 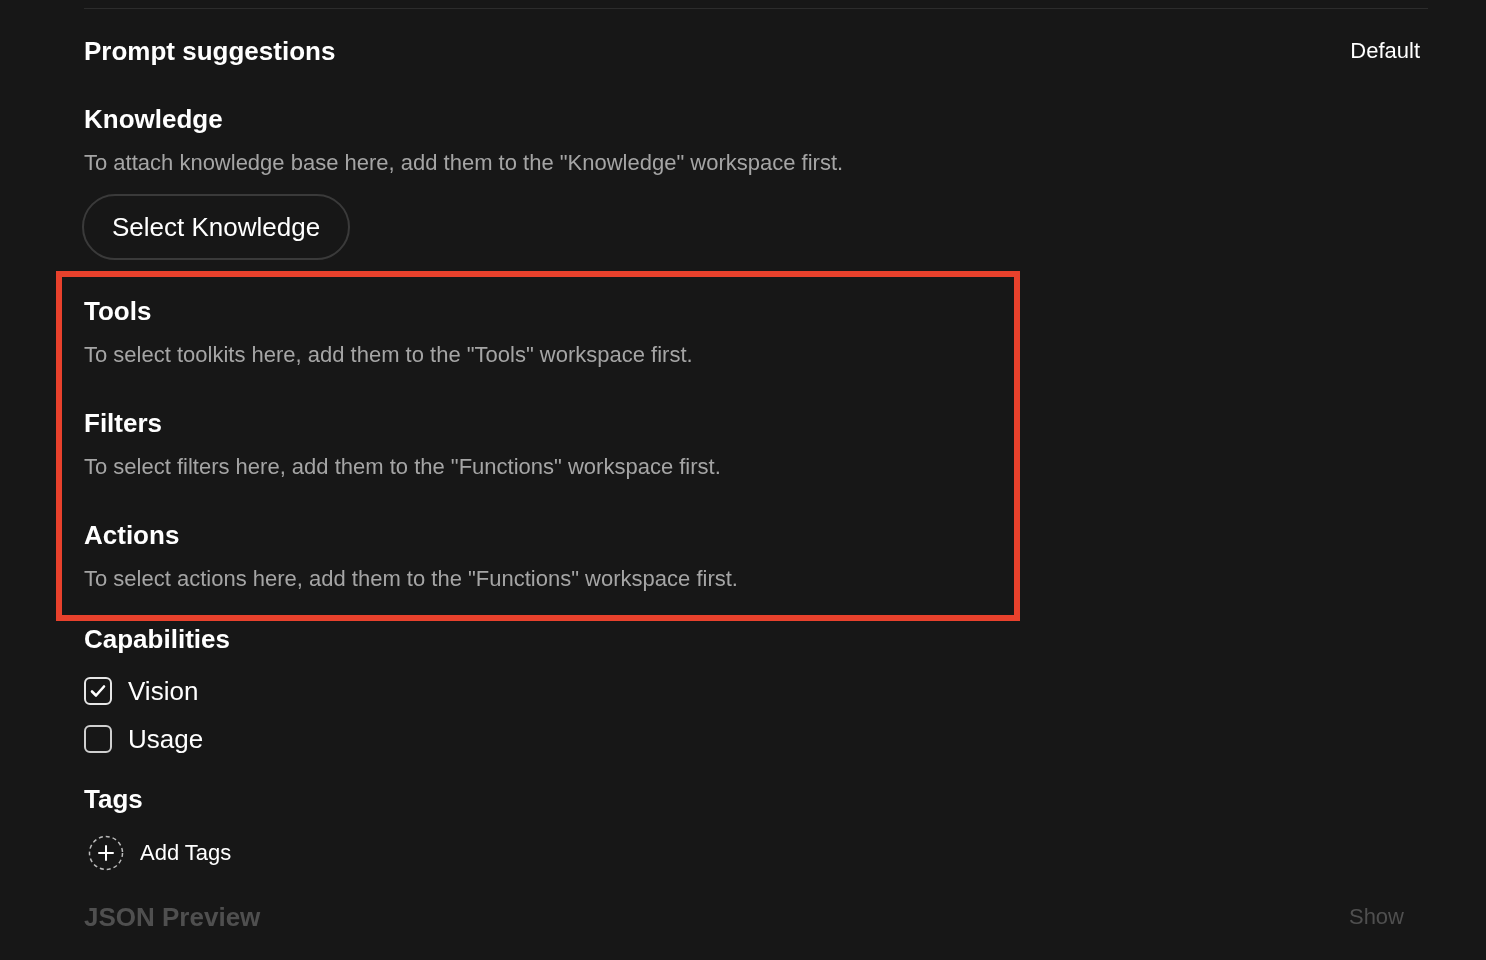 I want to click on setting-value: Default, so click(x=1385, y=51).